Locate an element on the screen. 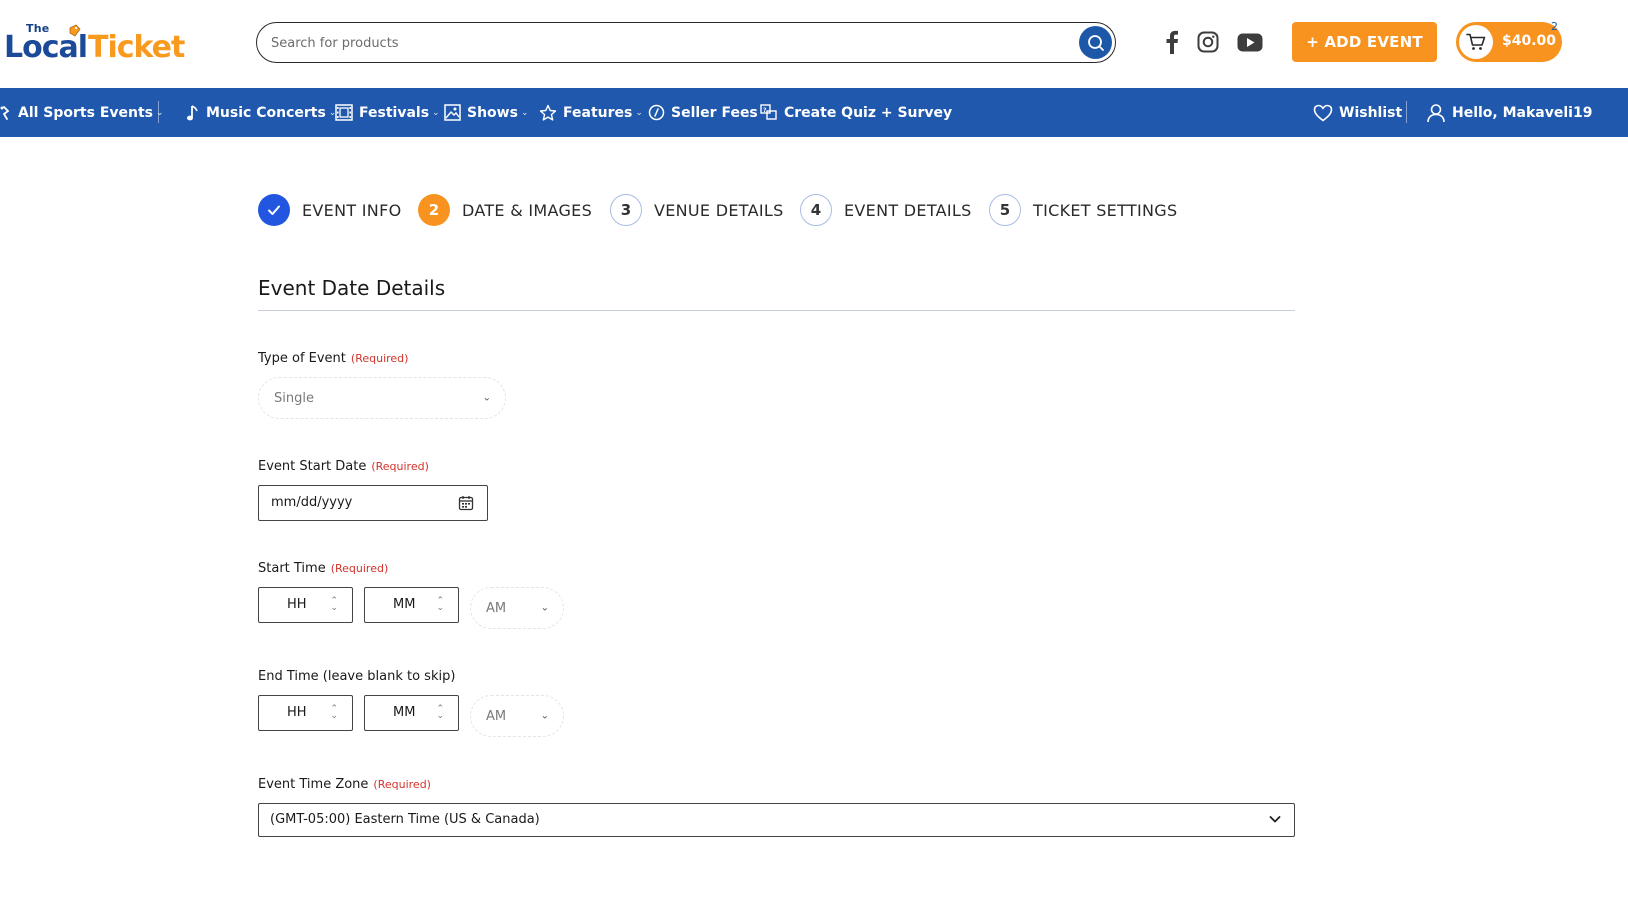  end-minute-input: MM ⌃ ⌄ is located at coordinates (411, 713).